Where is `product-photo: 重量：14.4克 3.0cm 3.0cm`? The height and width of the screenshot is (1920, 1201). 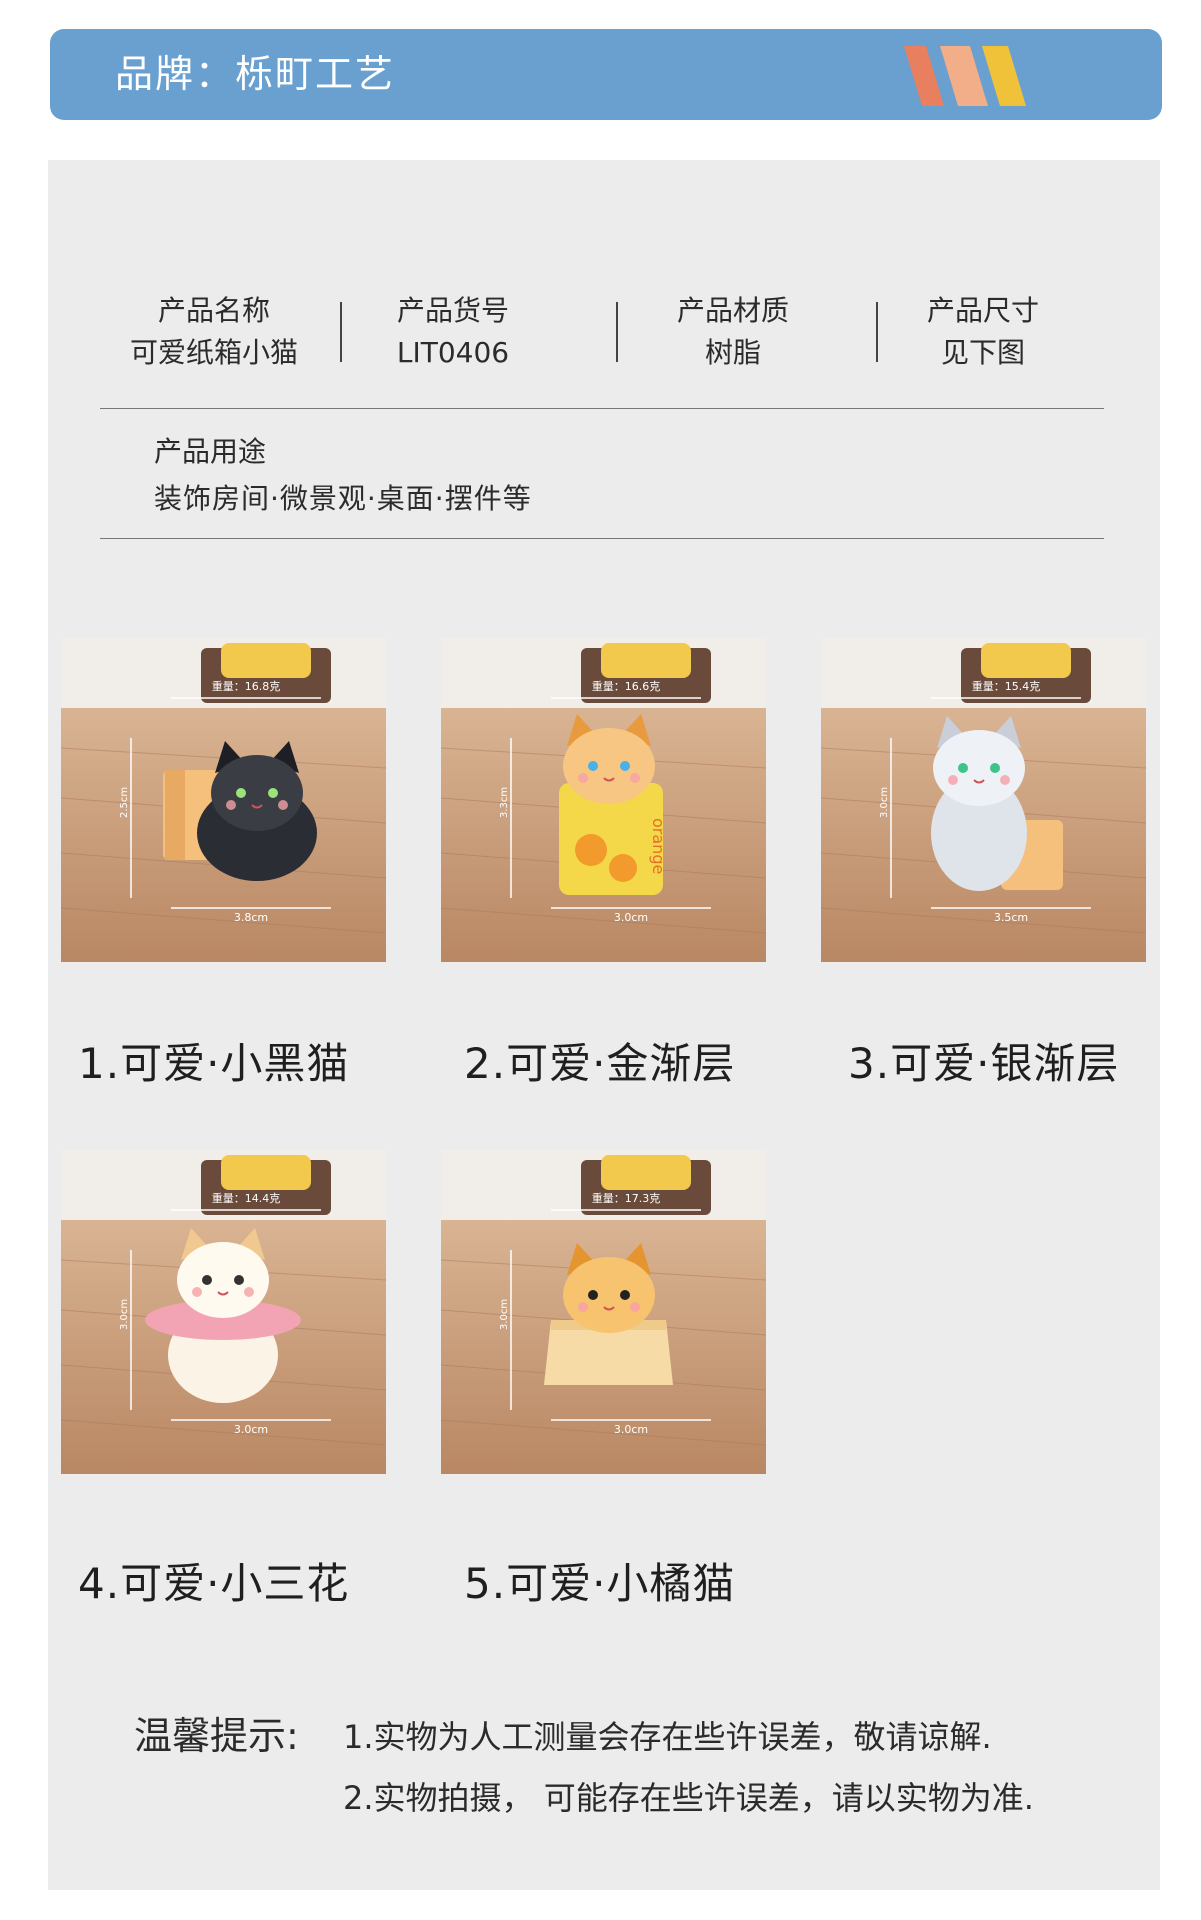
product-photo: 重量：14.4克 3.0cm 3.0cm is located at coordinates (223, 1312).